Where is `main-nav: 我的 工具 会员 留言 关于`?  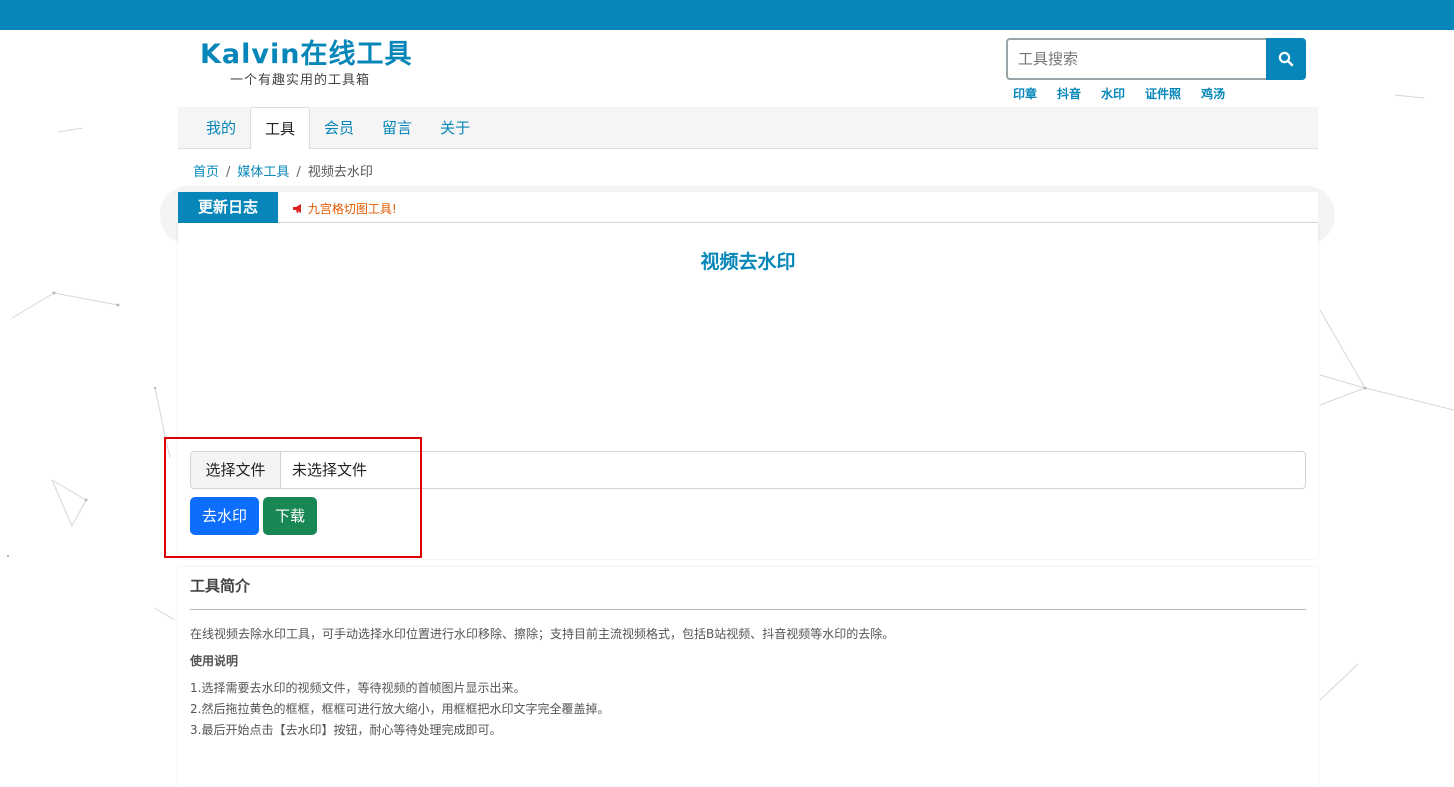
main-nav: 我的 工具 会员 留言 关于 is located at coordinates (748, 128).